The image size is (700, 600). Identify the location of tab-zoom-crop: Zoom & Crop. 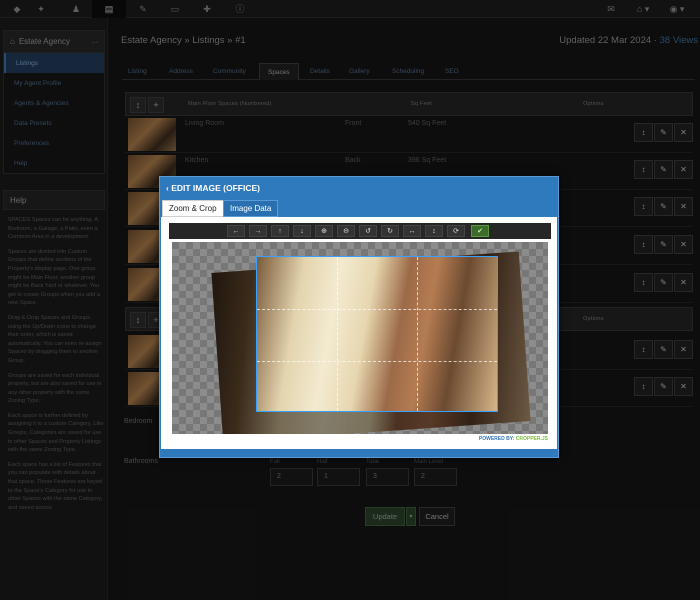
(193, 208).